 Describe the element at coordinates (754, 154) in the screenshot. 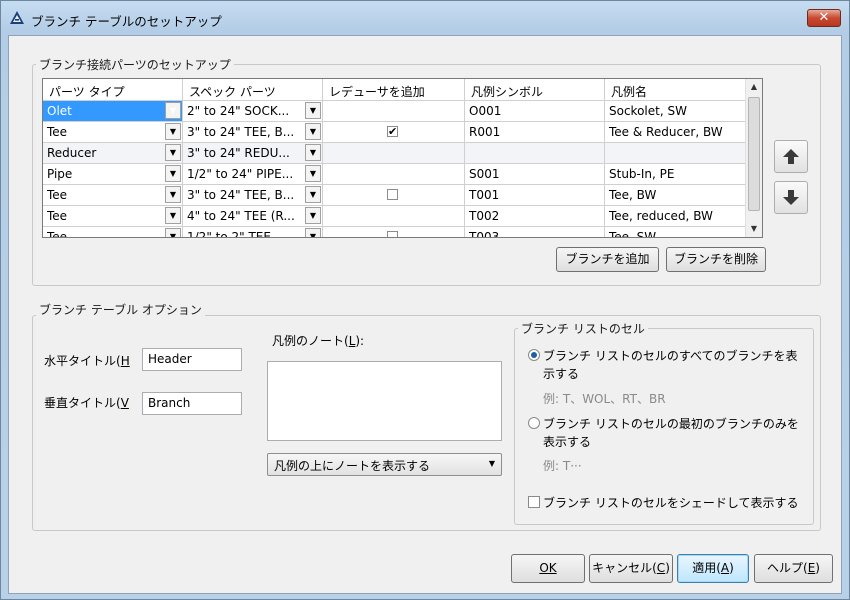

I see `scroll-thumb` at that location.